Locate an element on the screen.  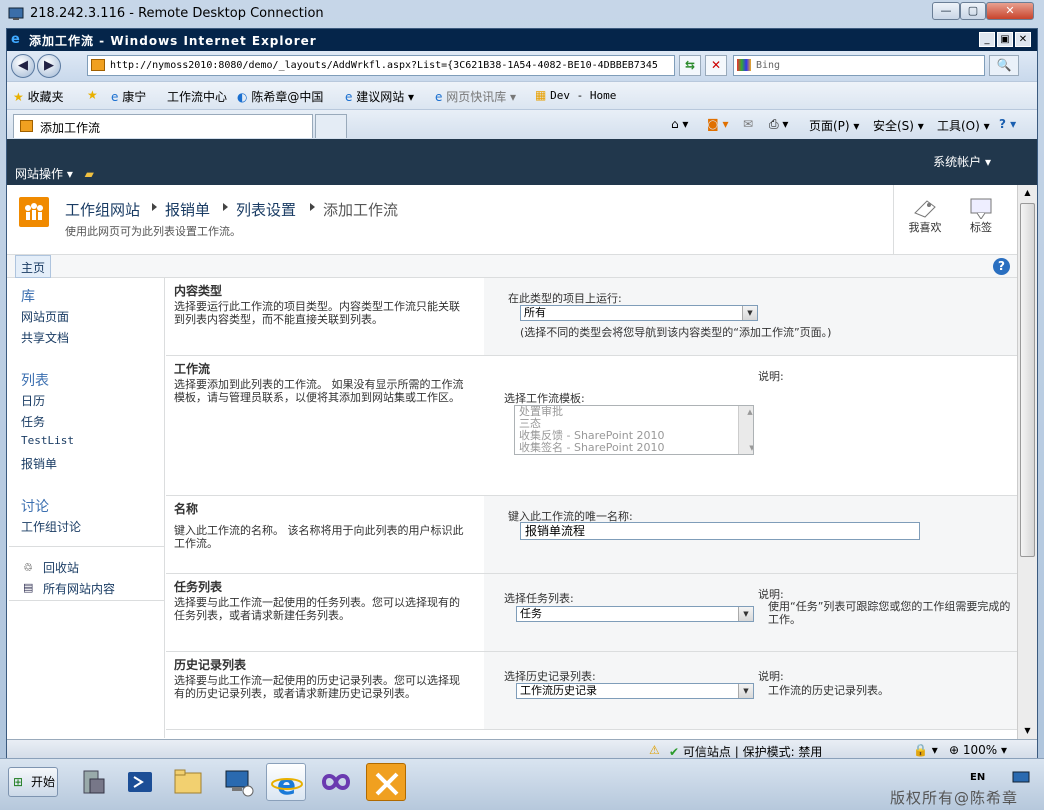
ql-heading-libraries: 库 is located at coordinates (28, 296).